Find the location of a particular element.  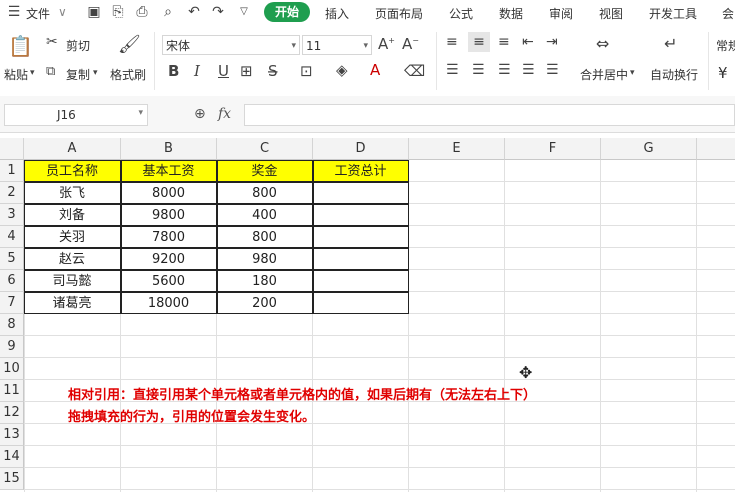

fill-color-icon: ◈ is located at coordinates (342, 70).